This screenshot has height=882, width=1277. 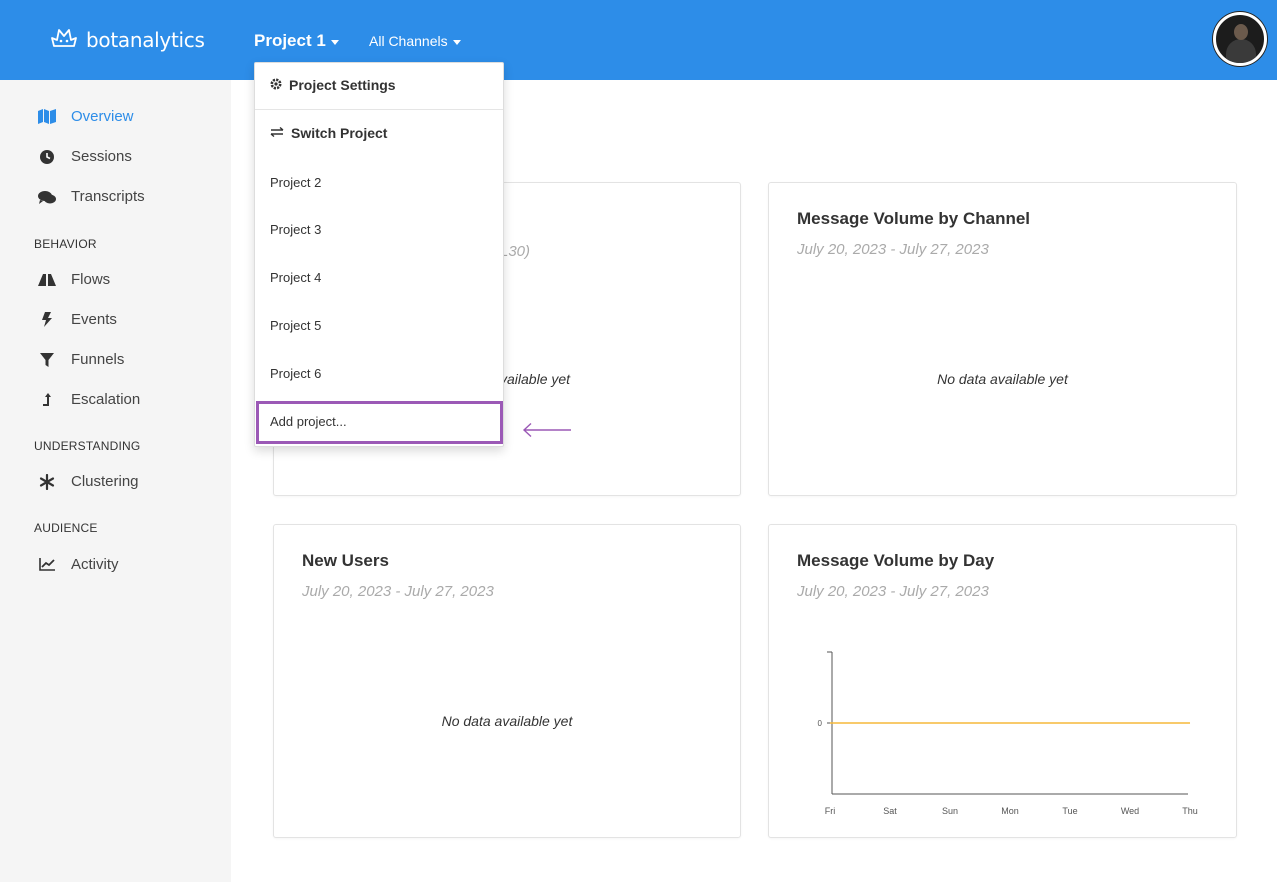 I want to click on sidebar-item-events: Events, so click(x=77, y=319).